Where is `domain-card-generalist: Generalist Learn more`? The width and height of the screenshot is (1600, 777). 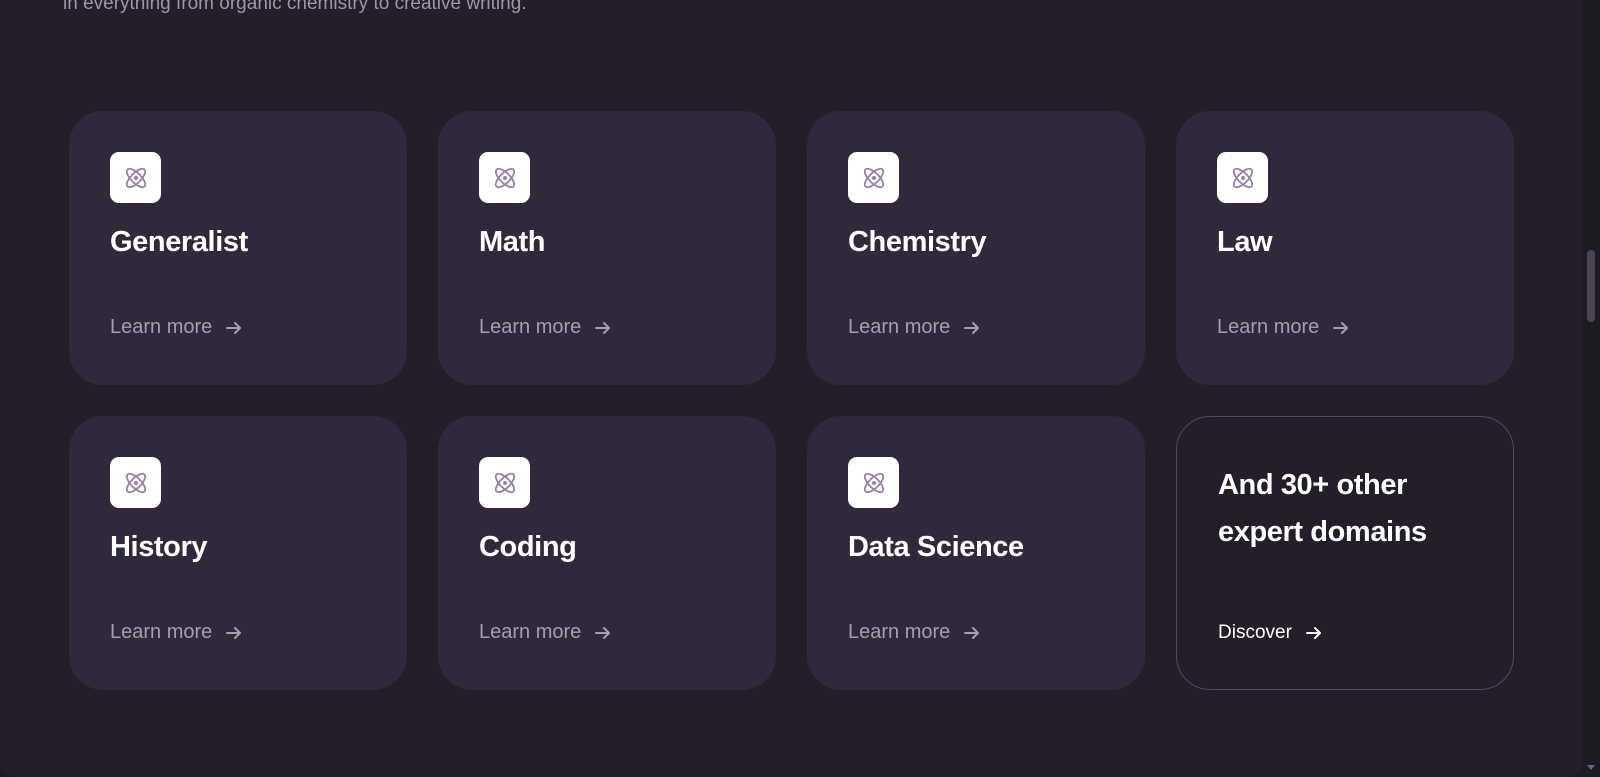
domain-card-generalist: Generalist Learn more is located at coordinates (238, 248).